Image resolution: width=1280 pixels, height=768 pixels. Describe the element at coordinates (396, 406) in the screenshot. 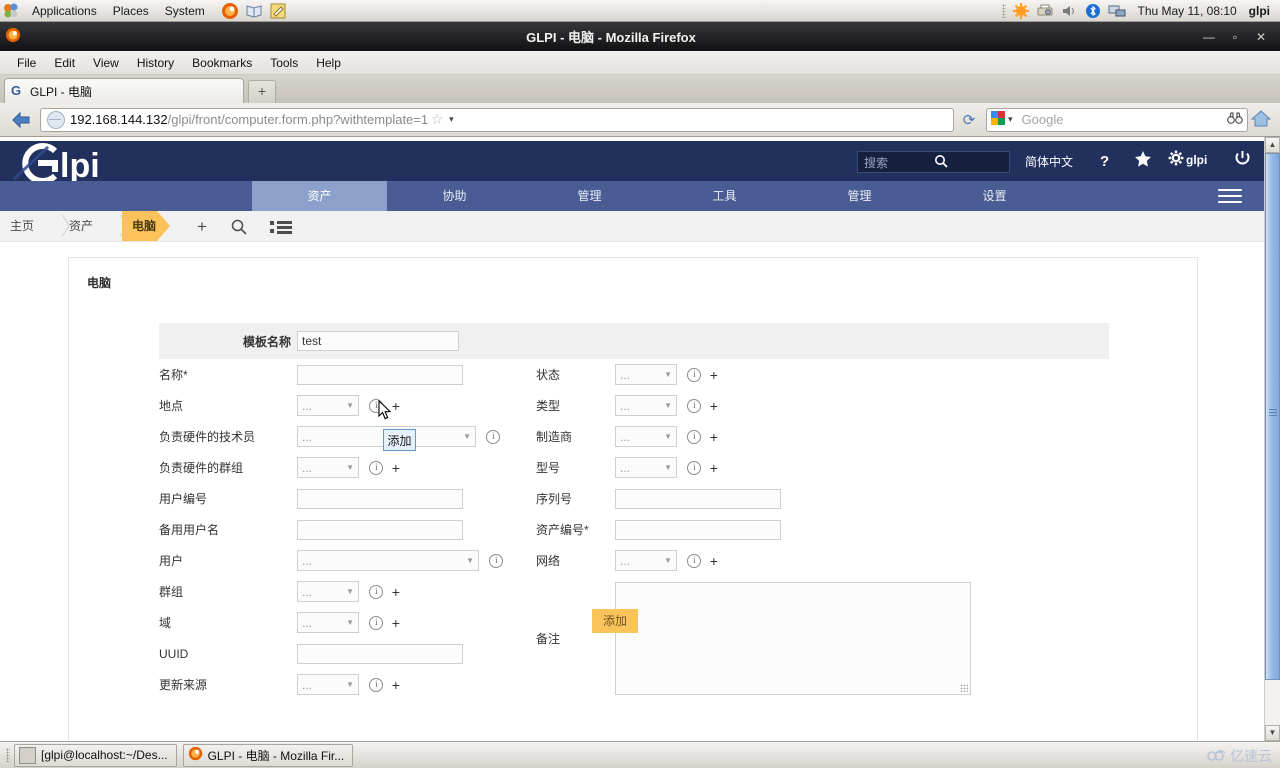

I see `add-location-icon: +` at that location.